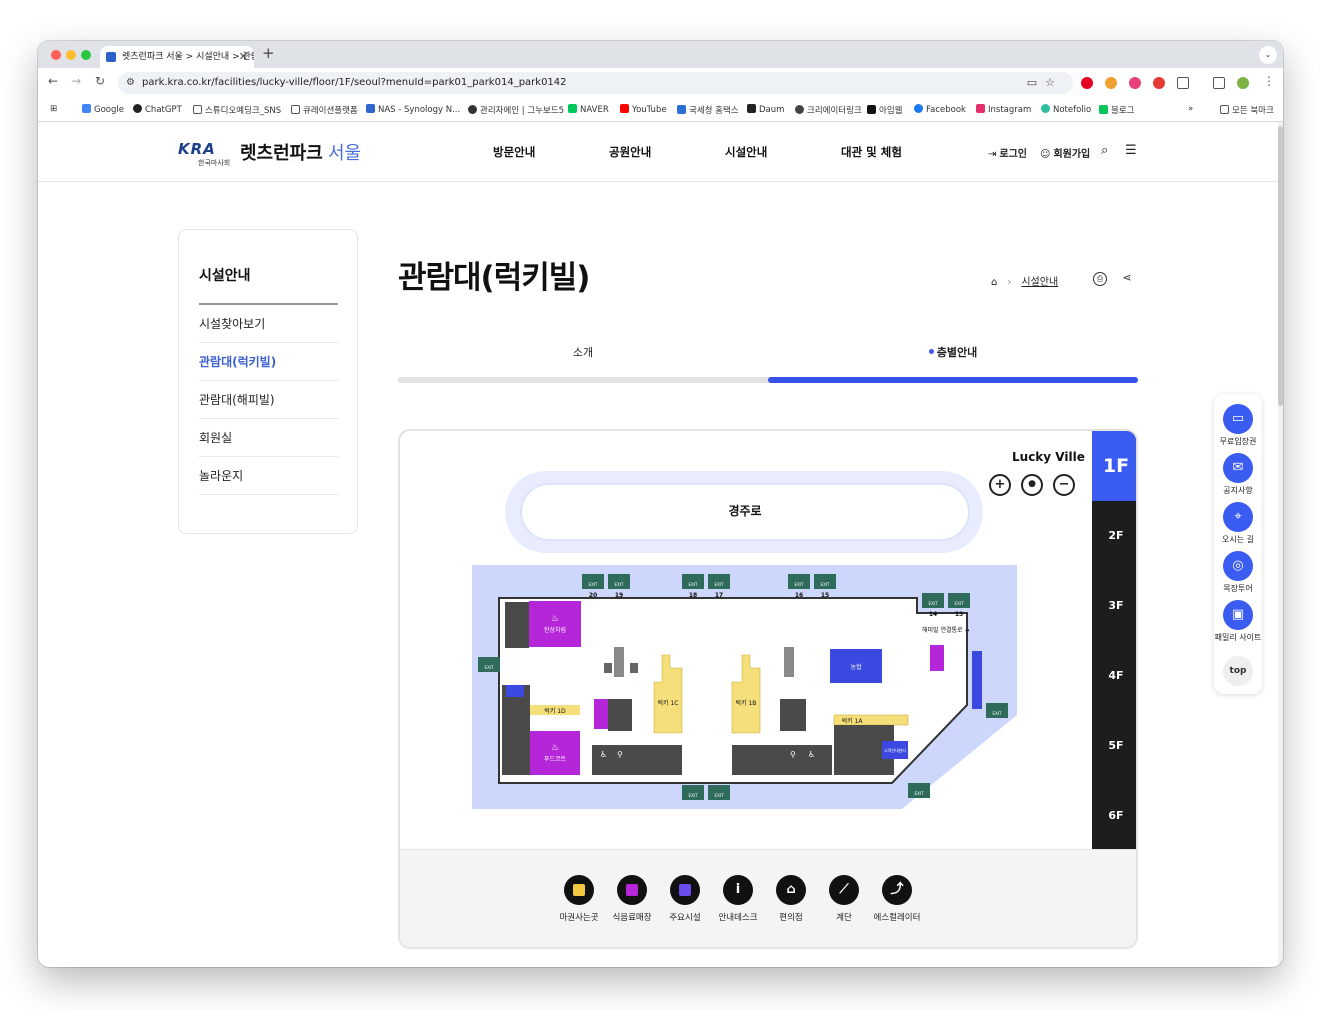  I want to click on sidebar-item-lounge: 놀라운지, so click(268, 476).